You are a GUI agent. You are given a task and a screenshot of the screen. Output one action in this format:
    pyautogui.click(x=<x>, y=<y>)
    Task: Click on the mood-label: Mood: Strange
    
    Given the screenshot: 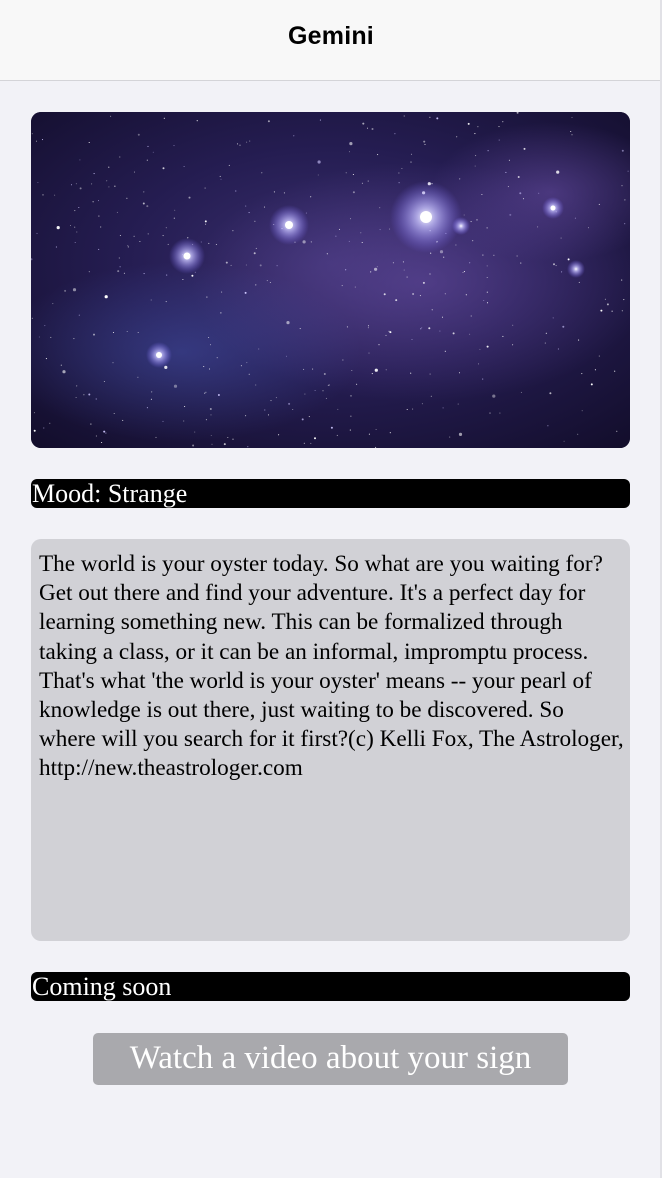 What is the action you would take?
    pyautogui.click(x=330, y=493)
    